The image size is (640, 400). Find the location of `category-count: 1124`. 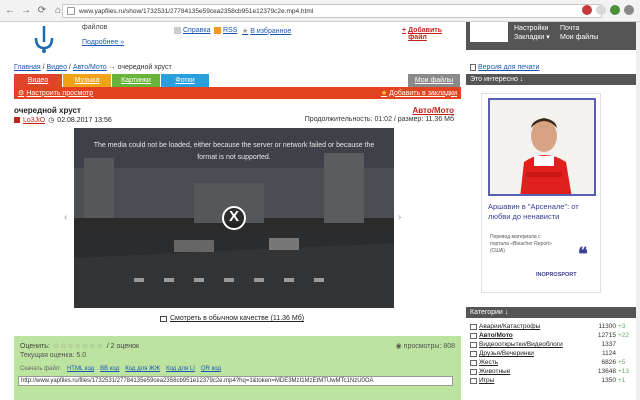

category-count: 1124 is located at coordinates (609, 353).